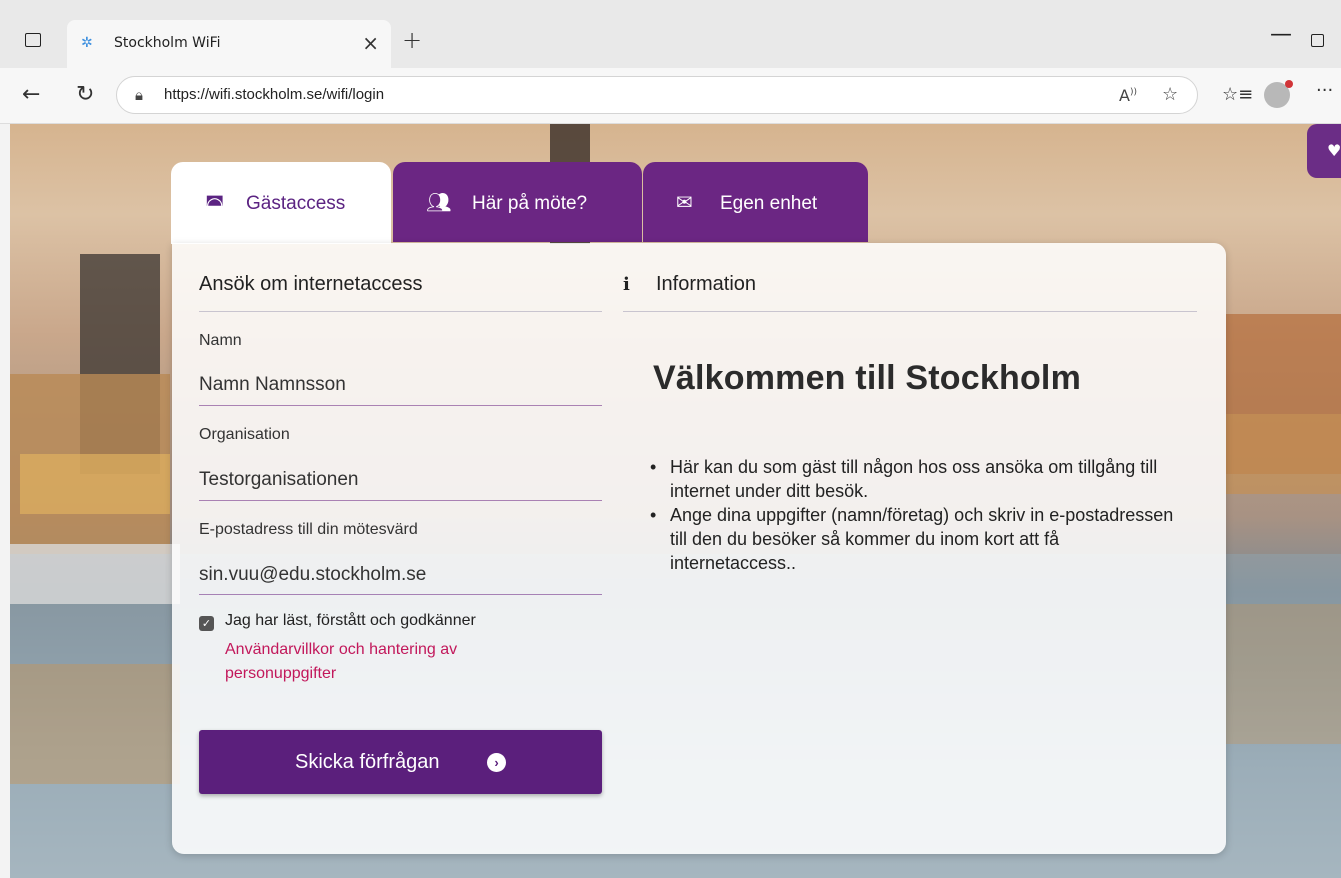 The height and width of the screenshot is (878, 1341). I want to click on form-title-divider, so click(400, 311).